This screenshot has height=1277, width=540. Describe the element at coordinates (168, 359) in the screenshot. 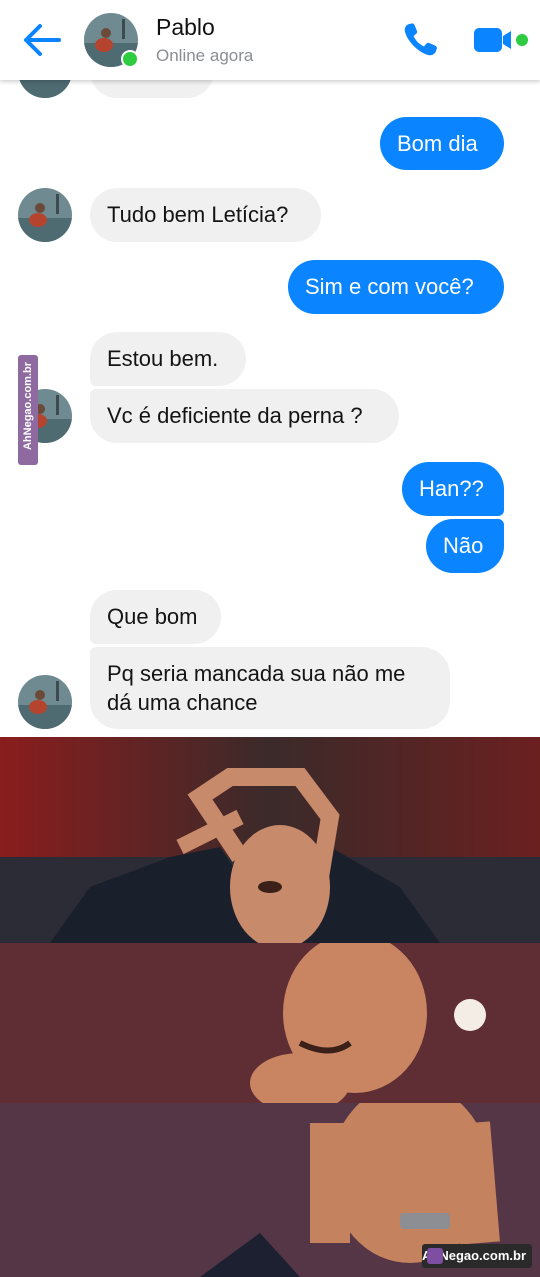

I see `message-bubble-incoming: Estou bem.` at that location.